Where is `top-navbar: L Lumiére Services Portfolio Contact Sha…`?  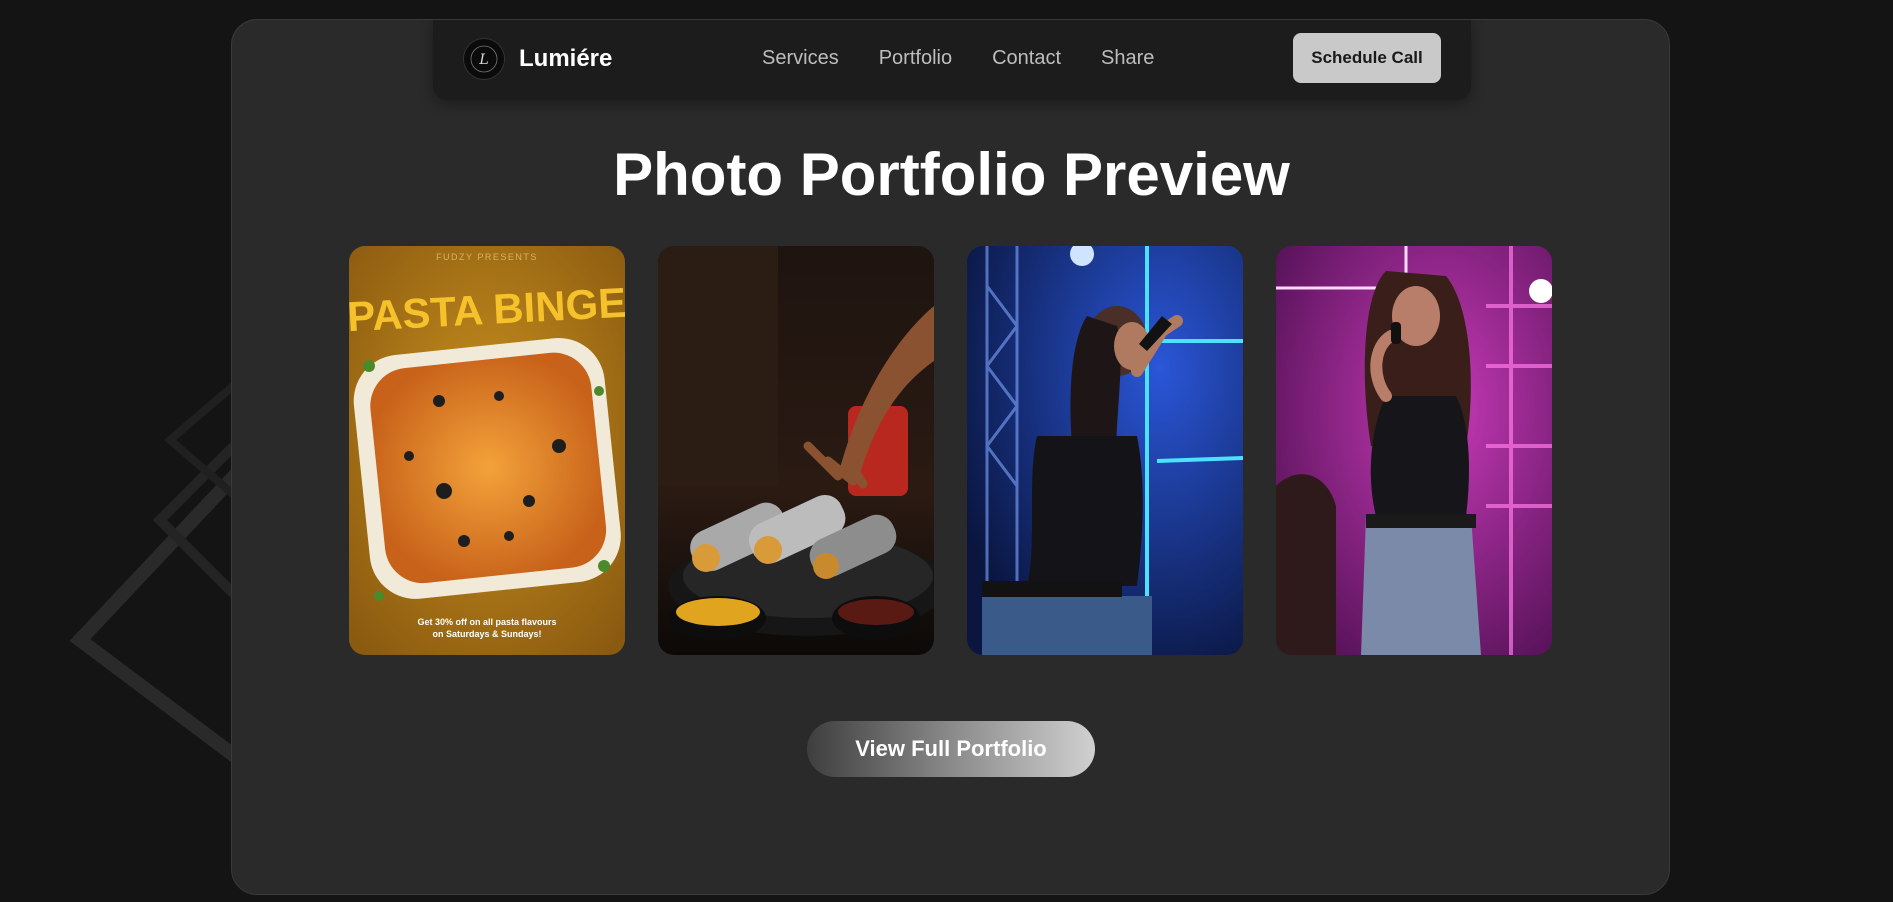
top-navbar: L Lumiére Services Portfolio Contact Sha… is located at coordinates (952, 60).